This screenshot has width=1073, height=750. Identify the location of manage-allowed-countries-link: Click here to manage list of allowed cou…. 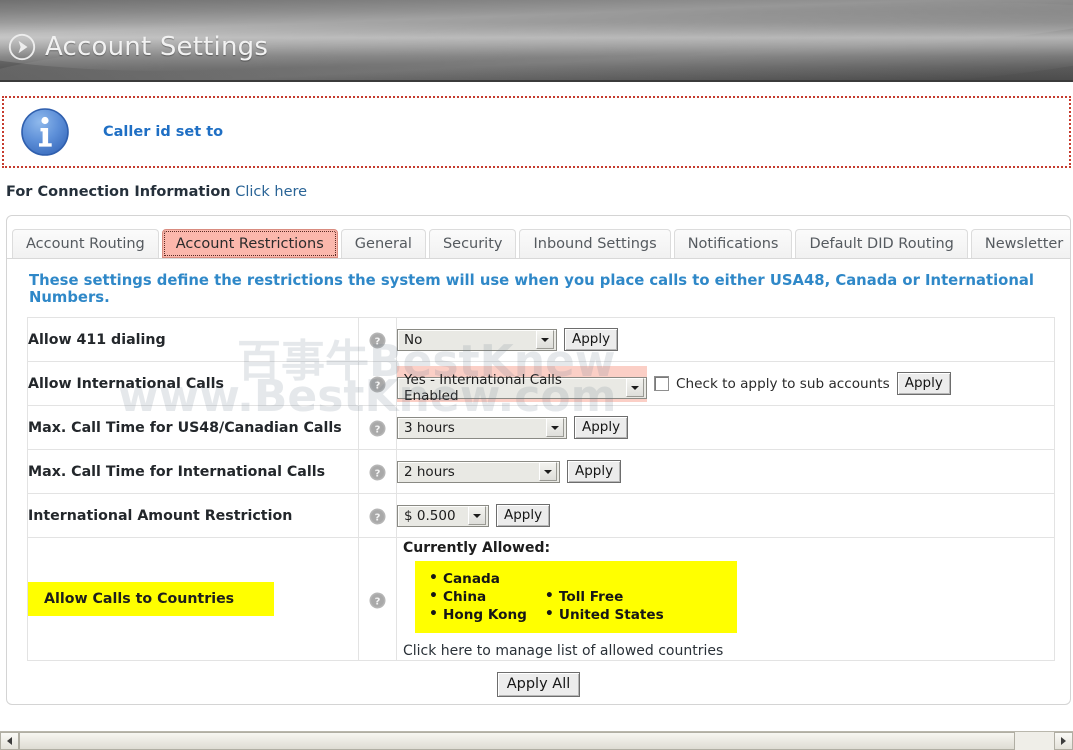
(725, 646).